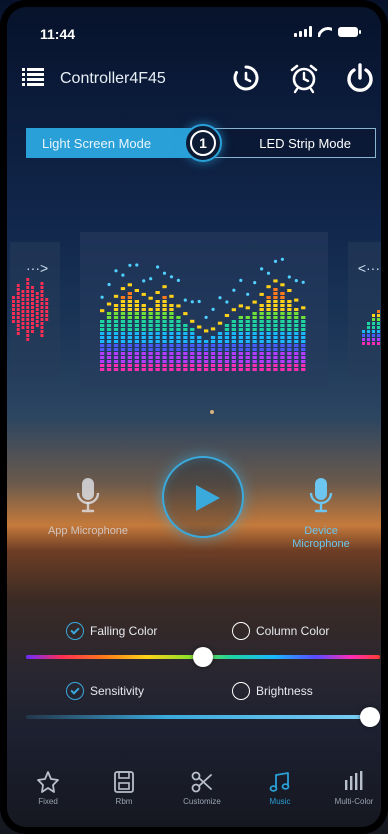  Describe the element at coordinates (368, 310) in the screenshot. I see `next-effect-card: <···` at that location.